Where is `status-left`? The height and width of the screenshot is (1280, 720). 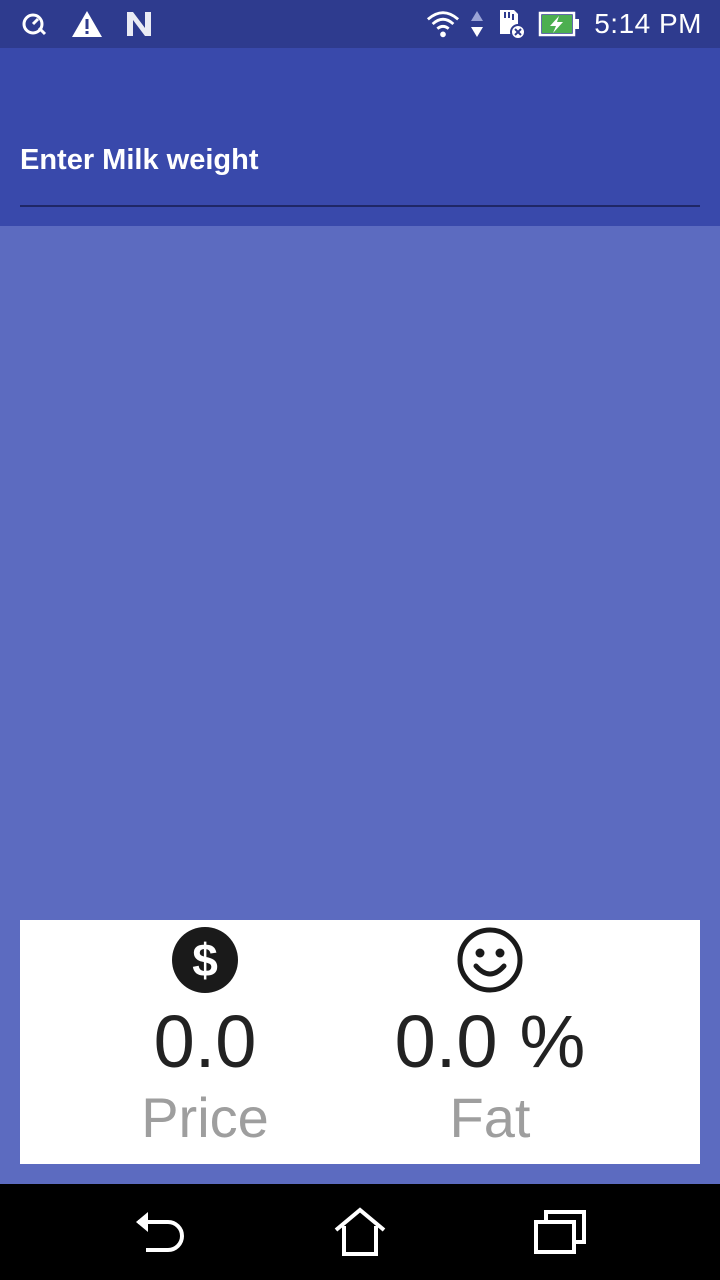
status-left is located at coordinates (87, 24).